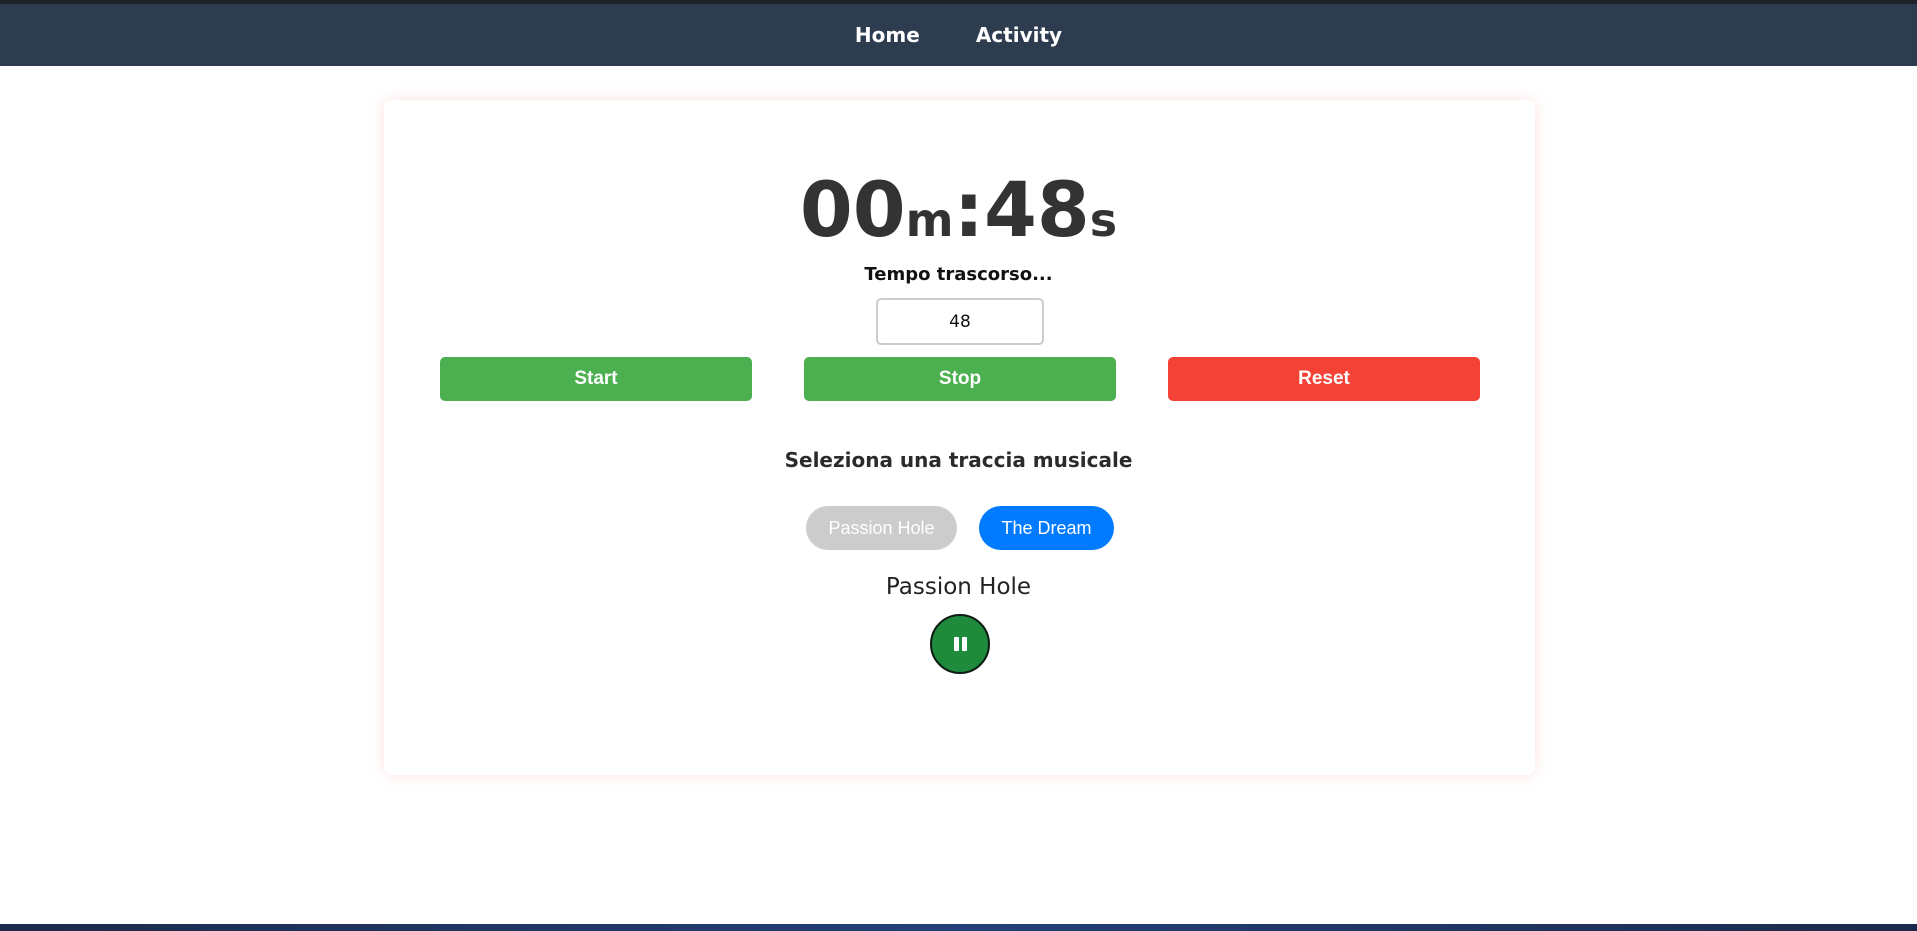 This screenshot has height=931, width=1917. I want to click on now-playing-title: Passion Hole, so click(958, 587).